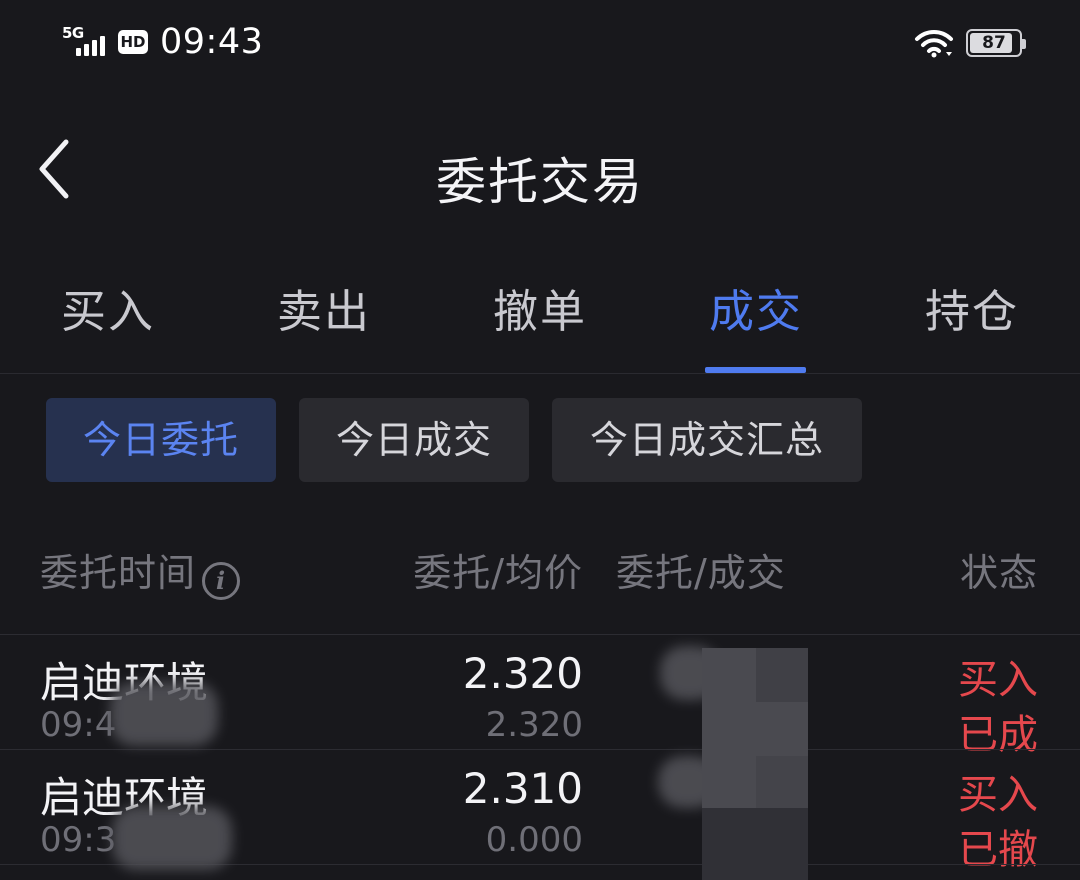 The image size is (1080, 880). Describe the element at coordinates (498, 573) in the screenshot. I see `col-price: 委托/均价` at that location.